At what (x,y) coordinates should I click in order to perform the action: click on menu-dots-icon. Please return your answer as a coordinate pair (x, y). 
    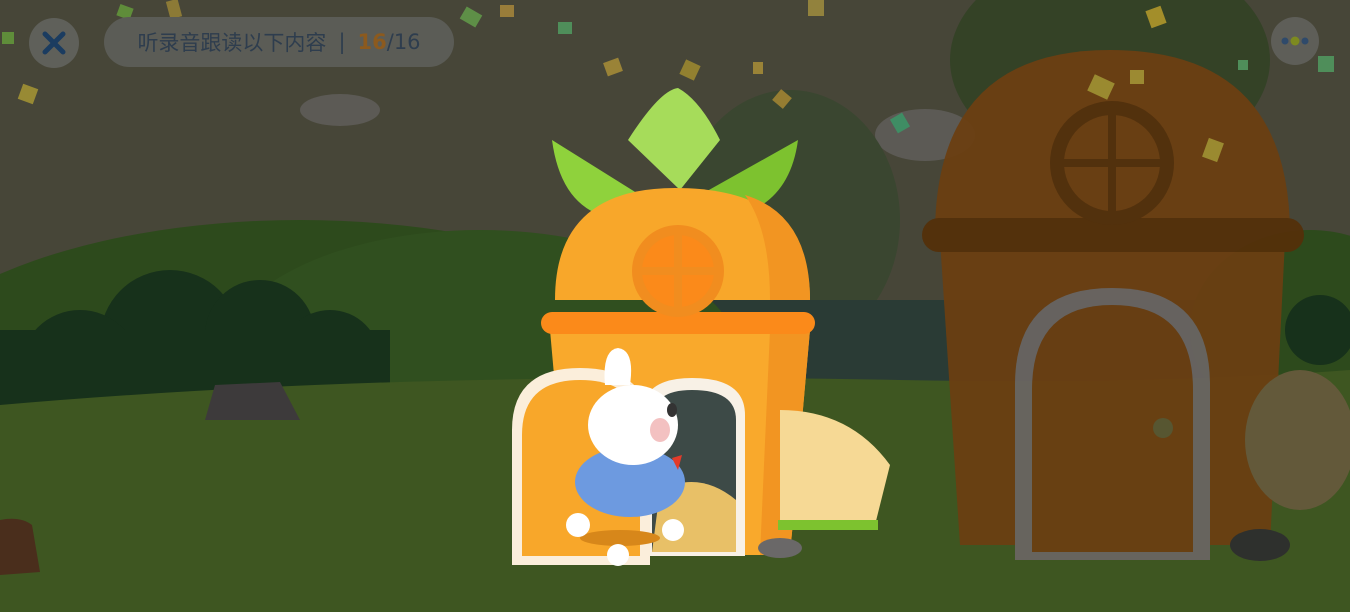
    Looking at the image, I should click on (1295, 41).